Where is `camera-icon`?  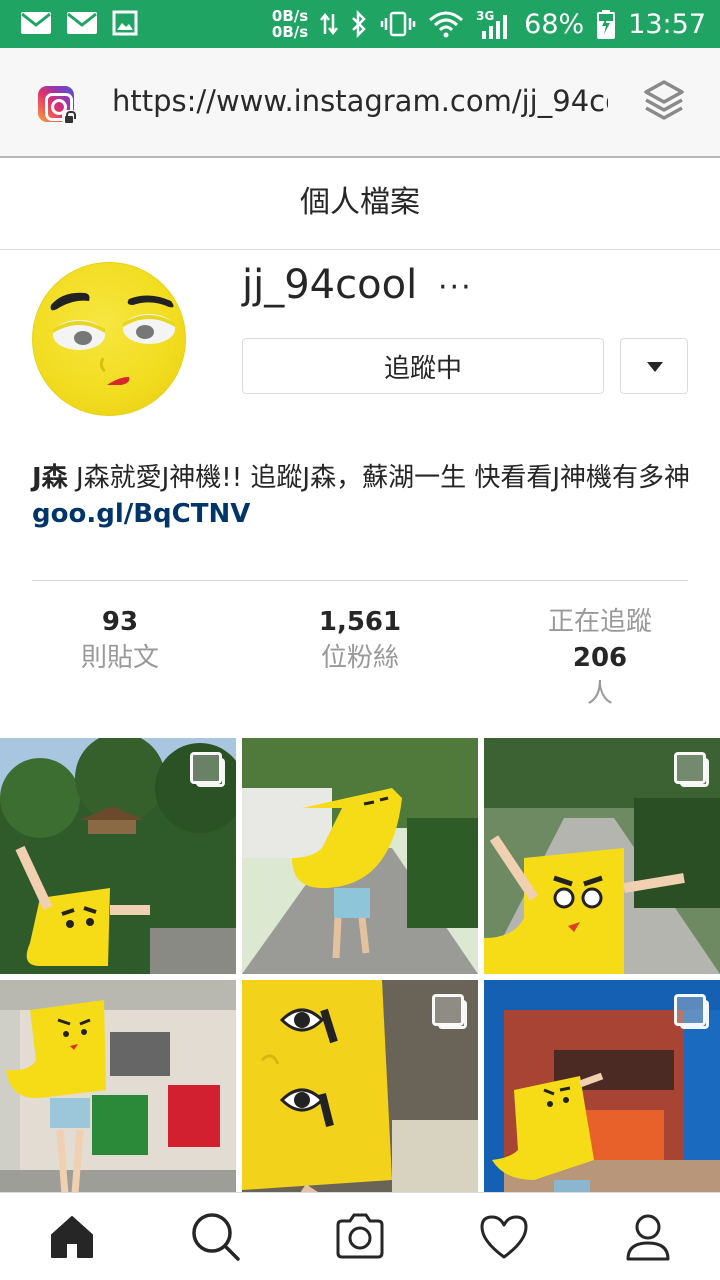
camera-icon is located at coordinates (360, 1237).